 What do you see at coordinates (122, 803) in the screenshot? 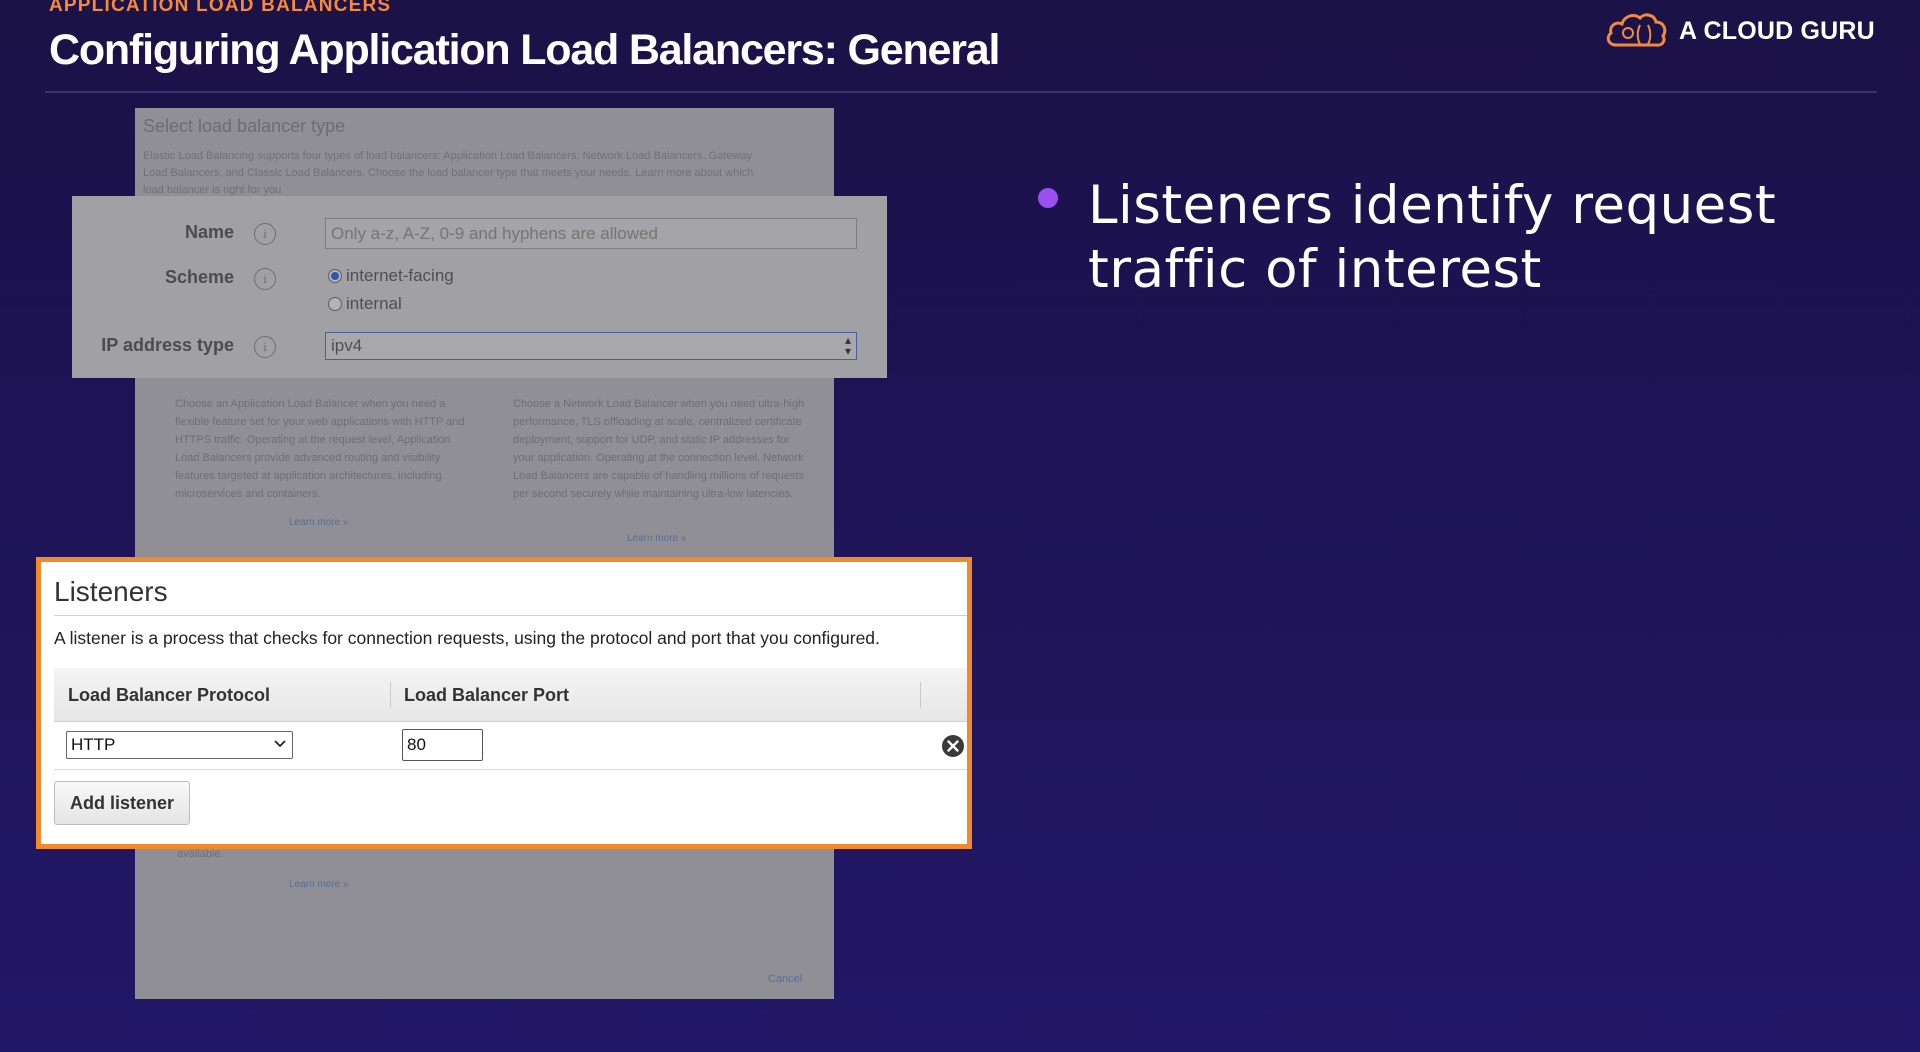
I see `add-listener-button: Add listener` at bounding box center [122, 803].